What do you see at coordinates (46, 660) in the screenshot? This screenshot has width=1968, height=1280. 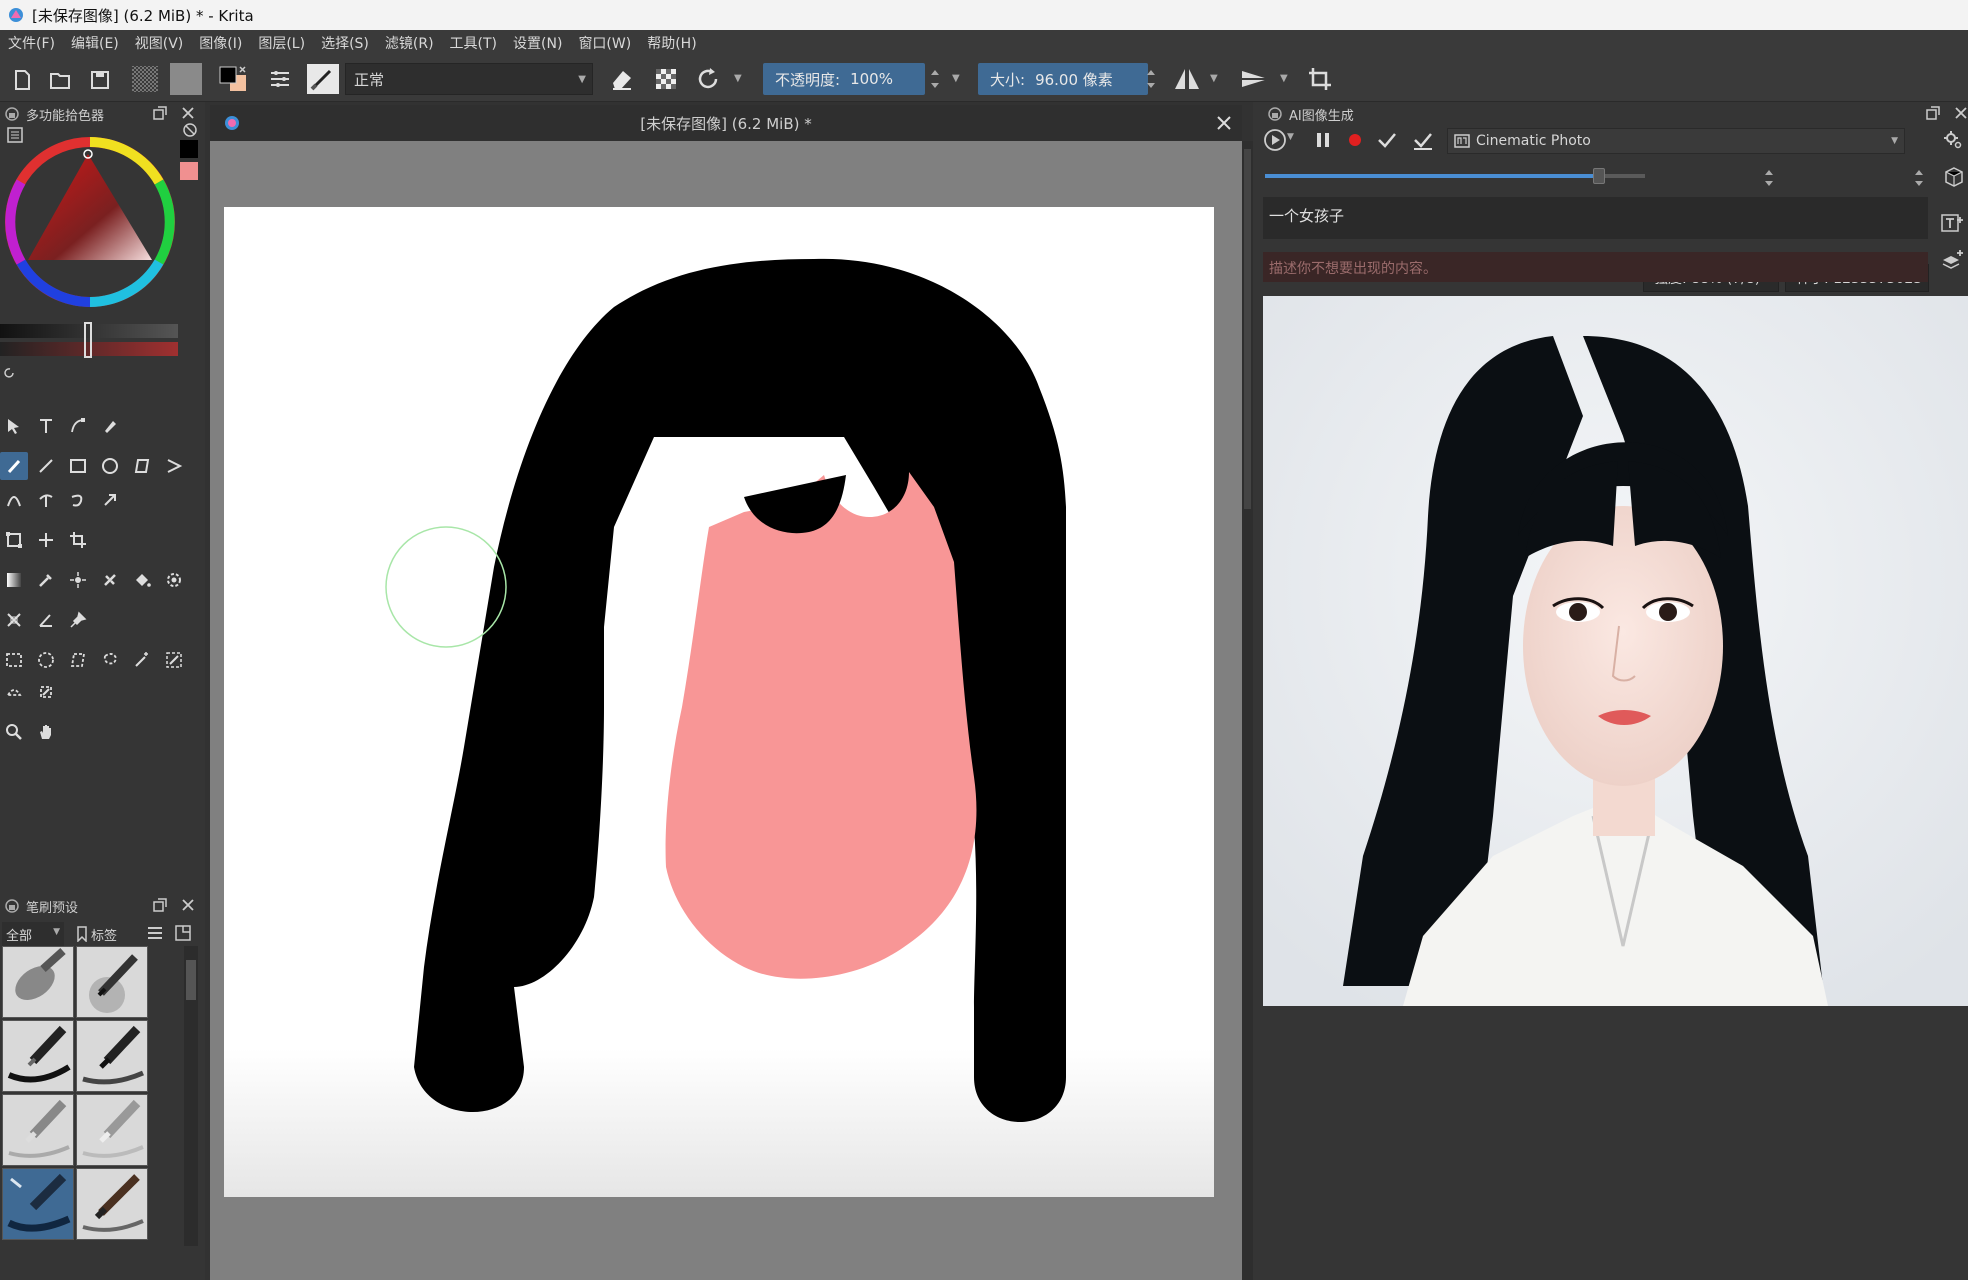 I see `ellipse-select-tool` at bounding box center [46, 660].